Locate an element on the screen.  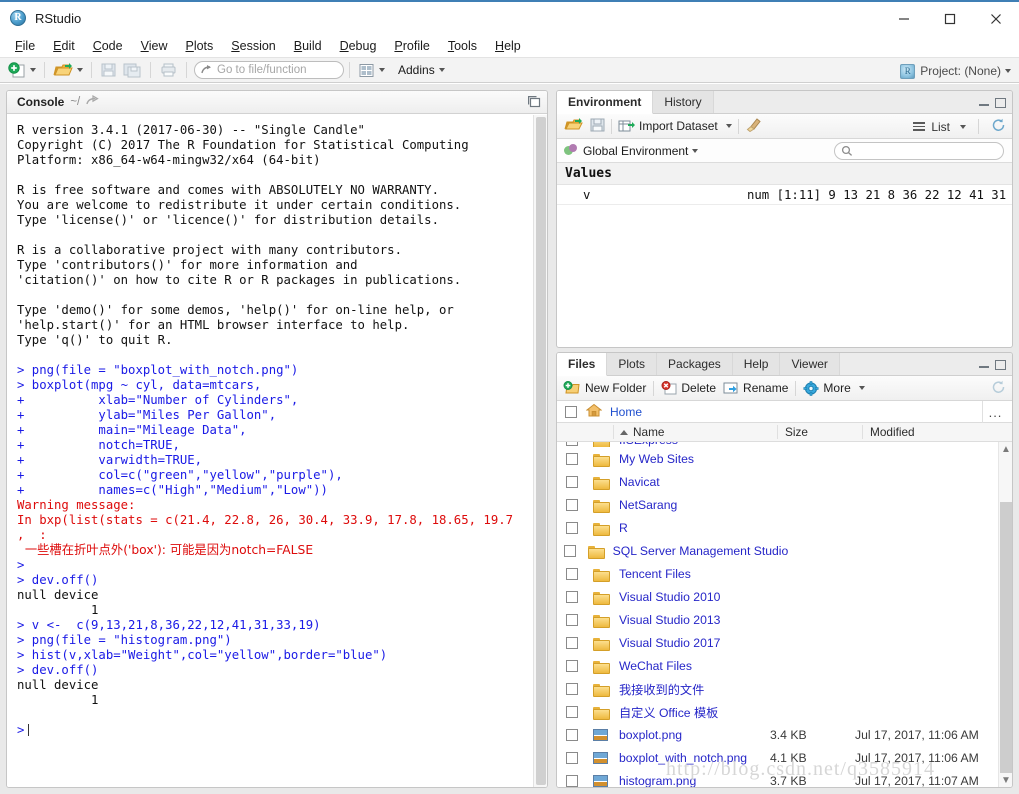
file-row: My Web Sites is located at coordinates (777, 458).